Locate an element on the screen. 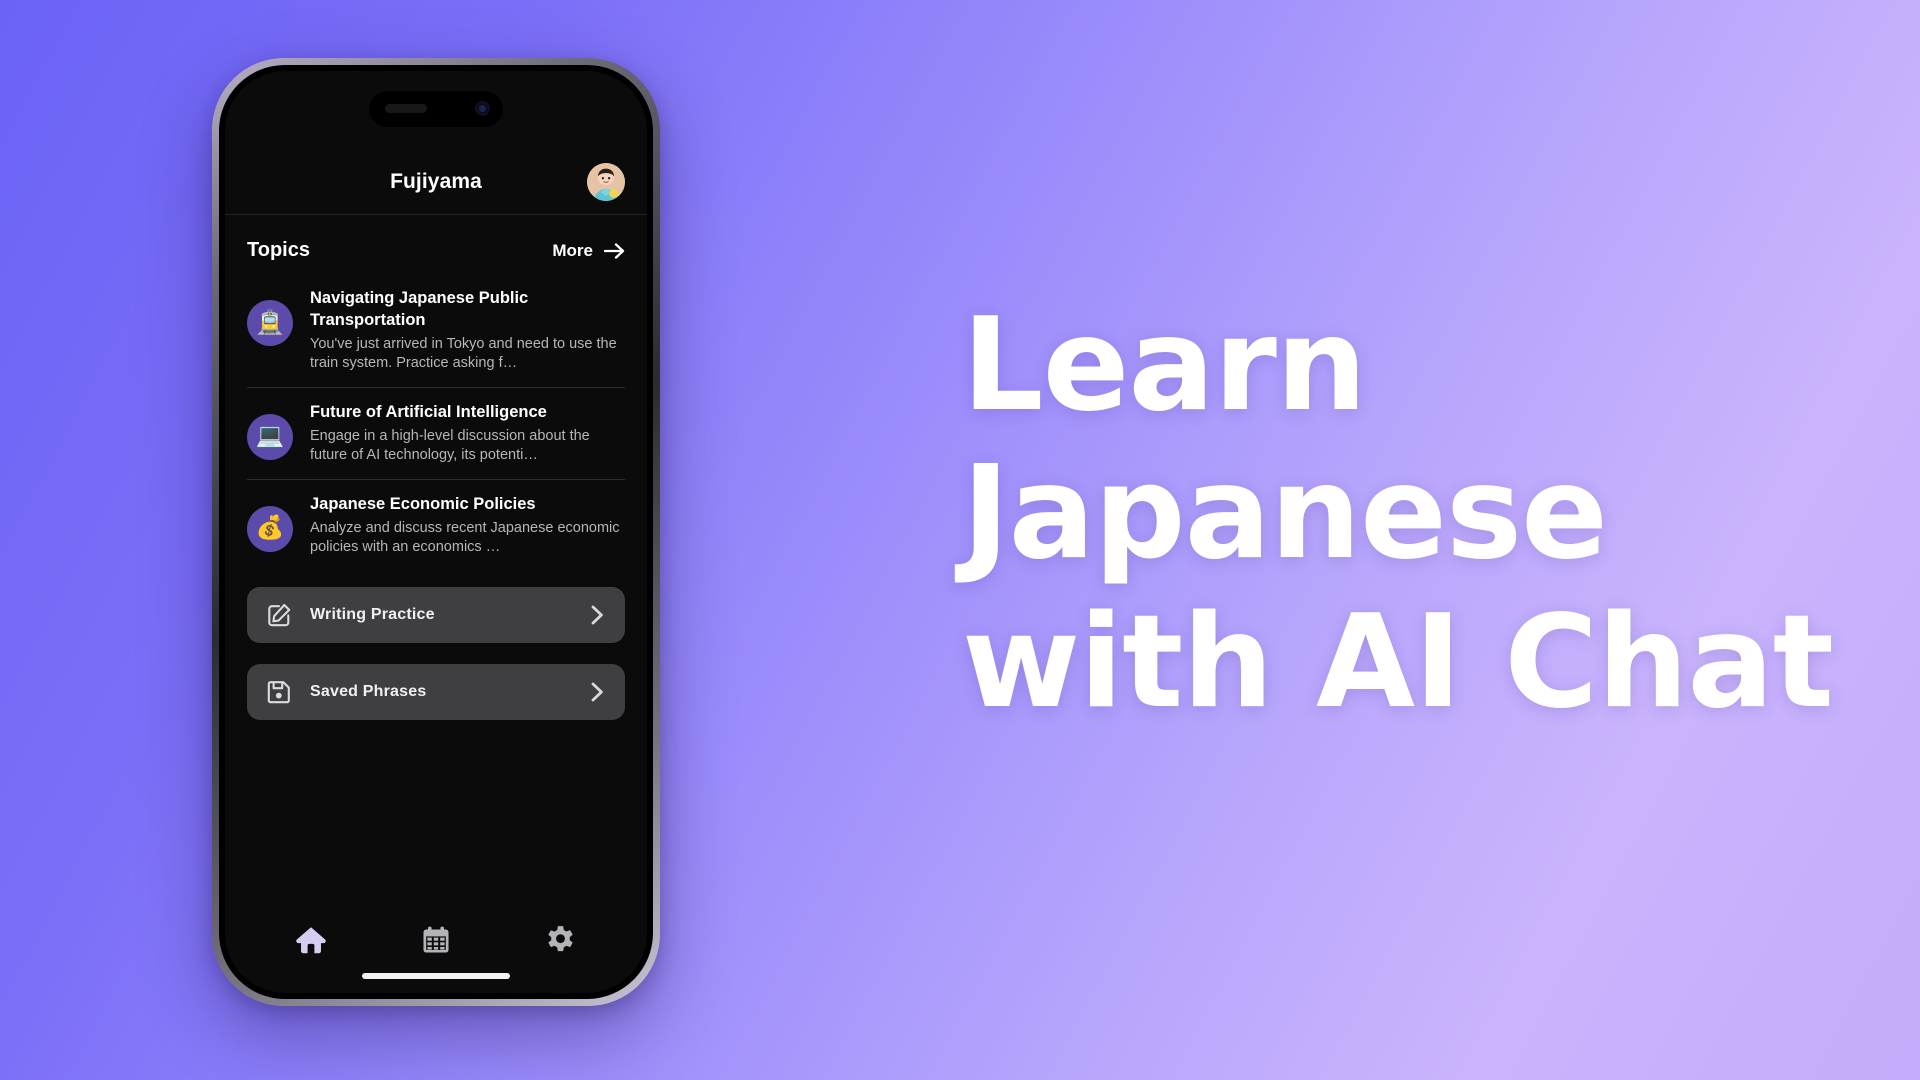 This screenshot has width=1920, height=1080. avatar is located at coordinates (606, 181).